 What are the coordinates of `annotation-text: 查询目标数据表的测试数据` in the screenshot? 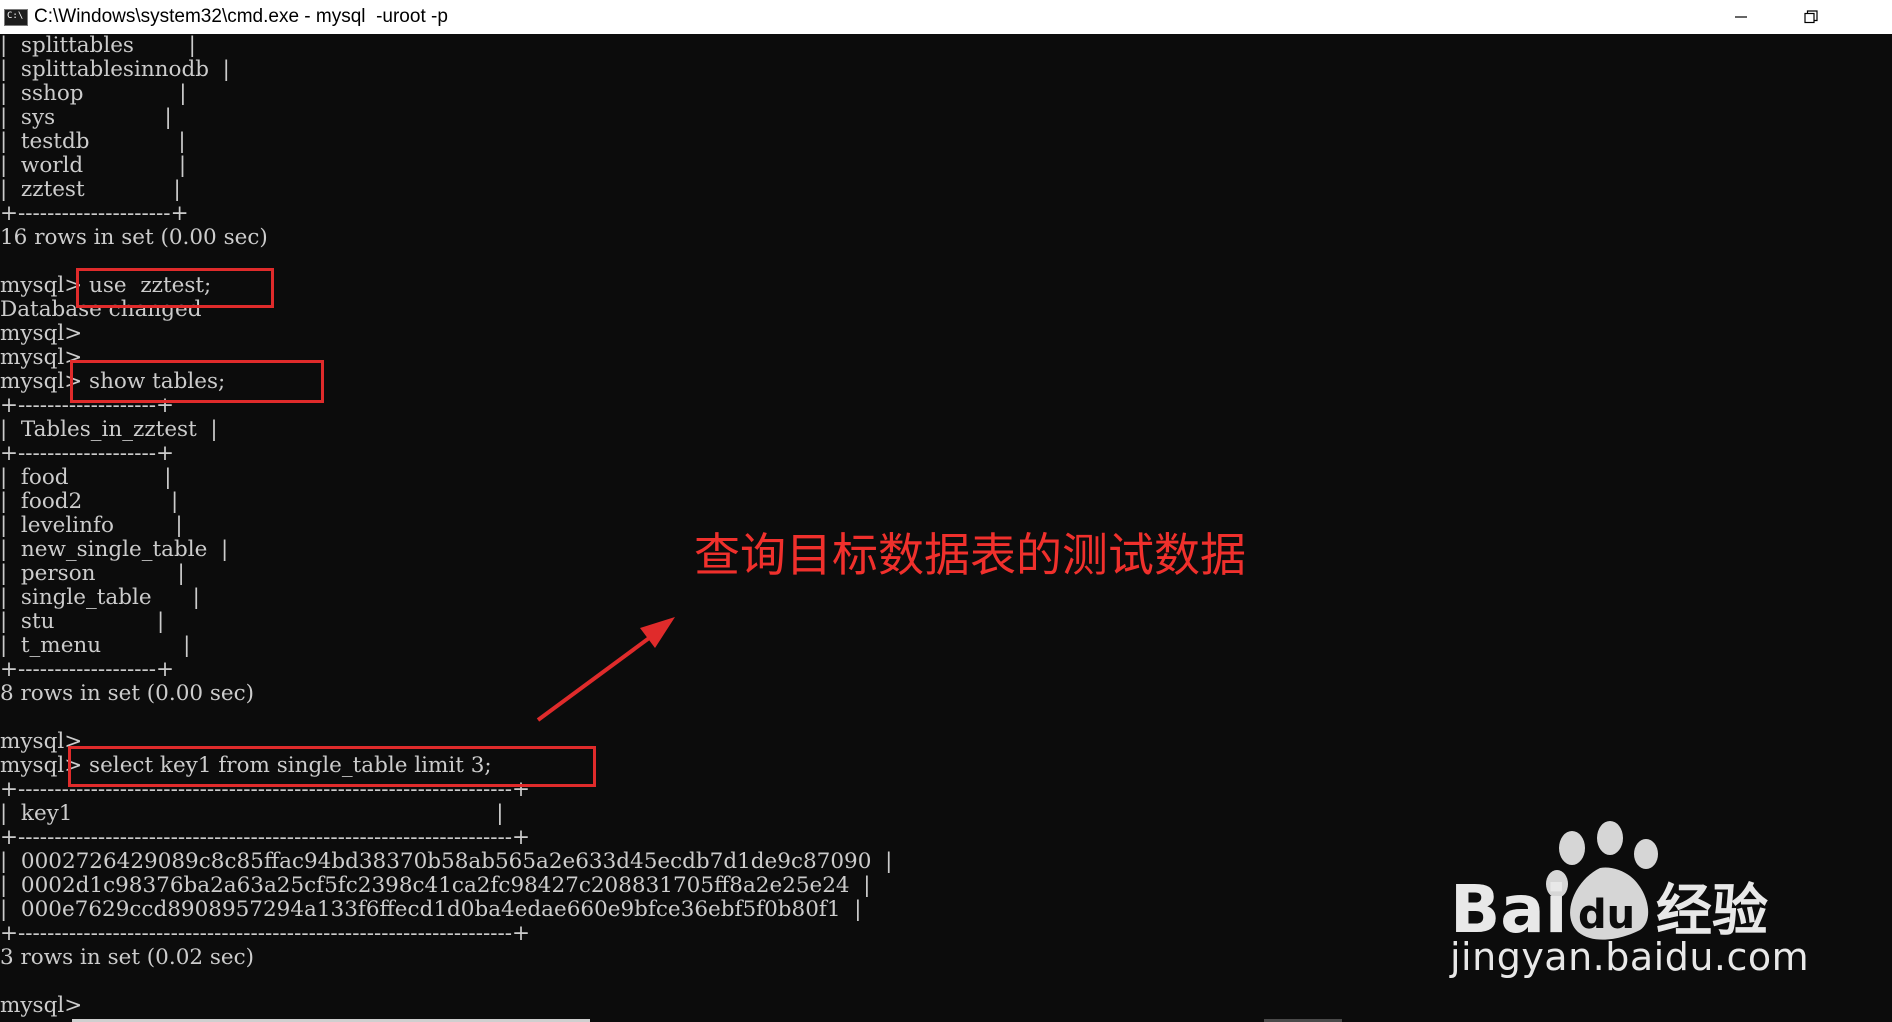 It's located at (970, 555).